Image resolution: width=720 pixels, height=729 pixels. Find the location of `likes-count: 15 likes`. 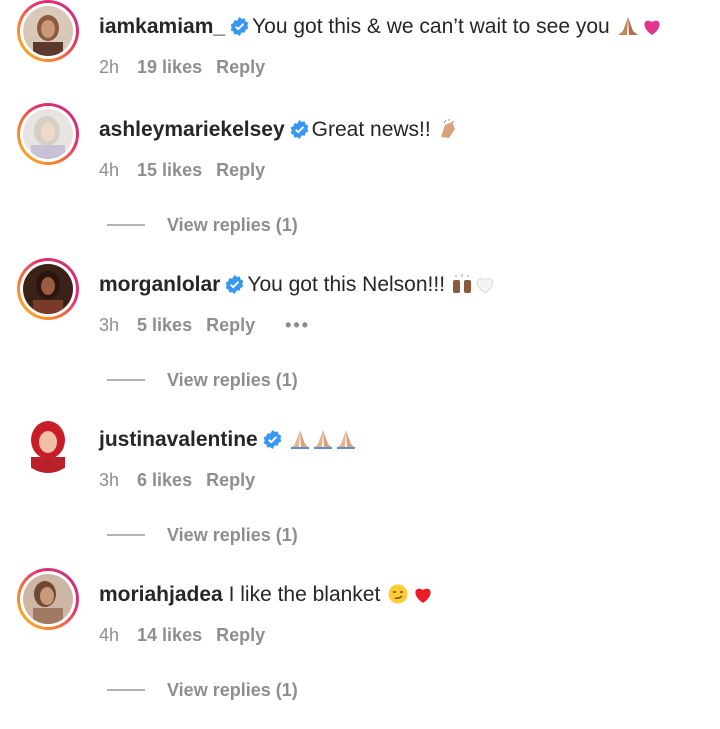

likes-count: 15 likes is located at coordinates (169, 170).